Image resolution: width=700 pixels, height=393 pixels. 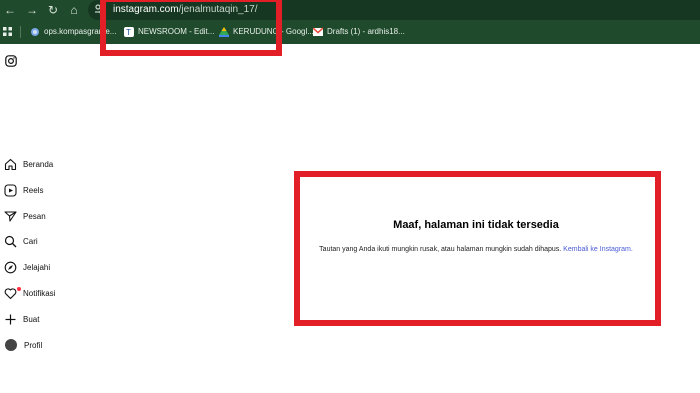 I want to click on messages-icon, so click(x=10, y=216).